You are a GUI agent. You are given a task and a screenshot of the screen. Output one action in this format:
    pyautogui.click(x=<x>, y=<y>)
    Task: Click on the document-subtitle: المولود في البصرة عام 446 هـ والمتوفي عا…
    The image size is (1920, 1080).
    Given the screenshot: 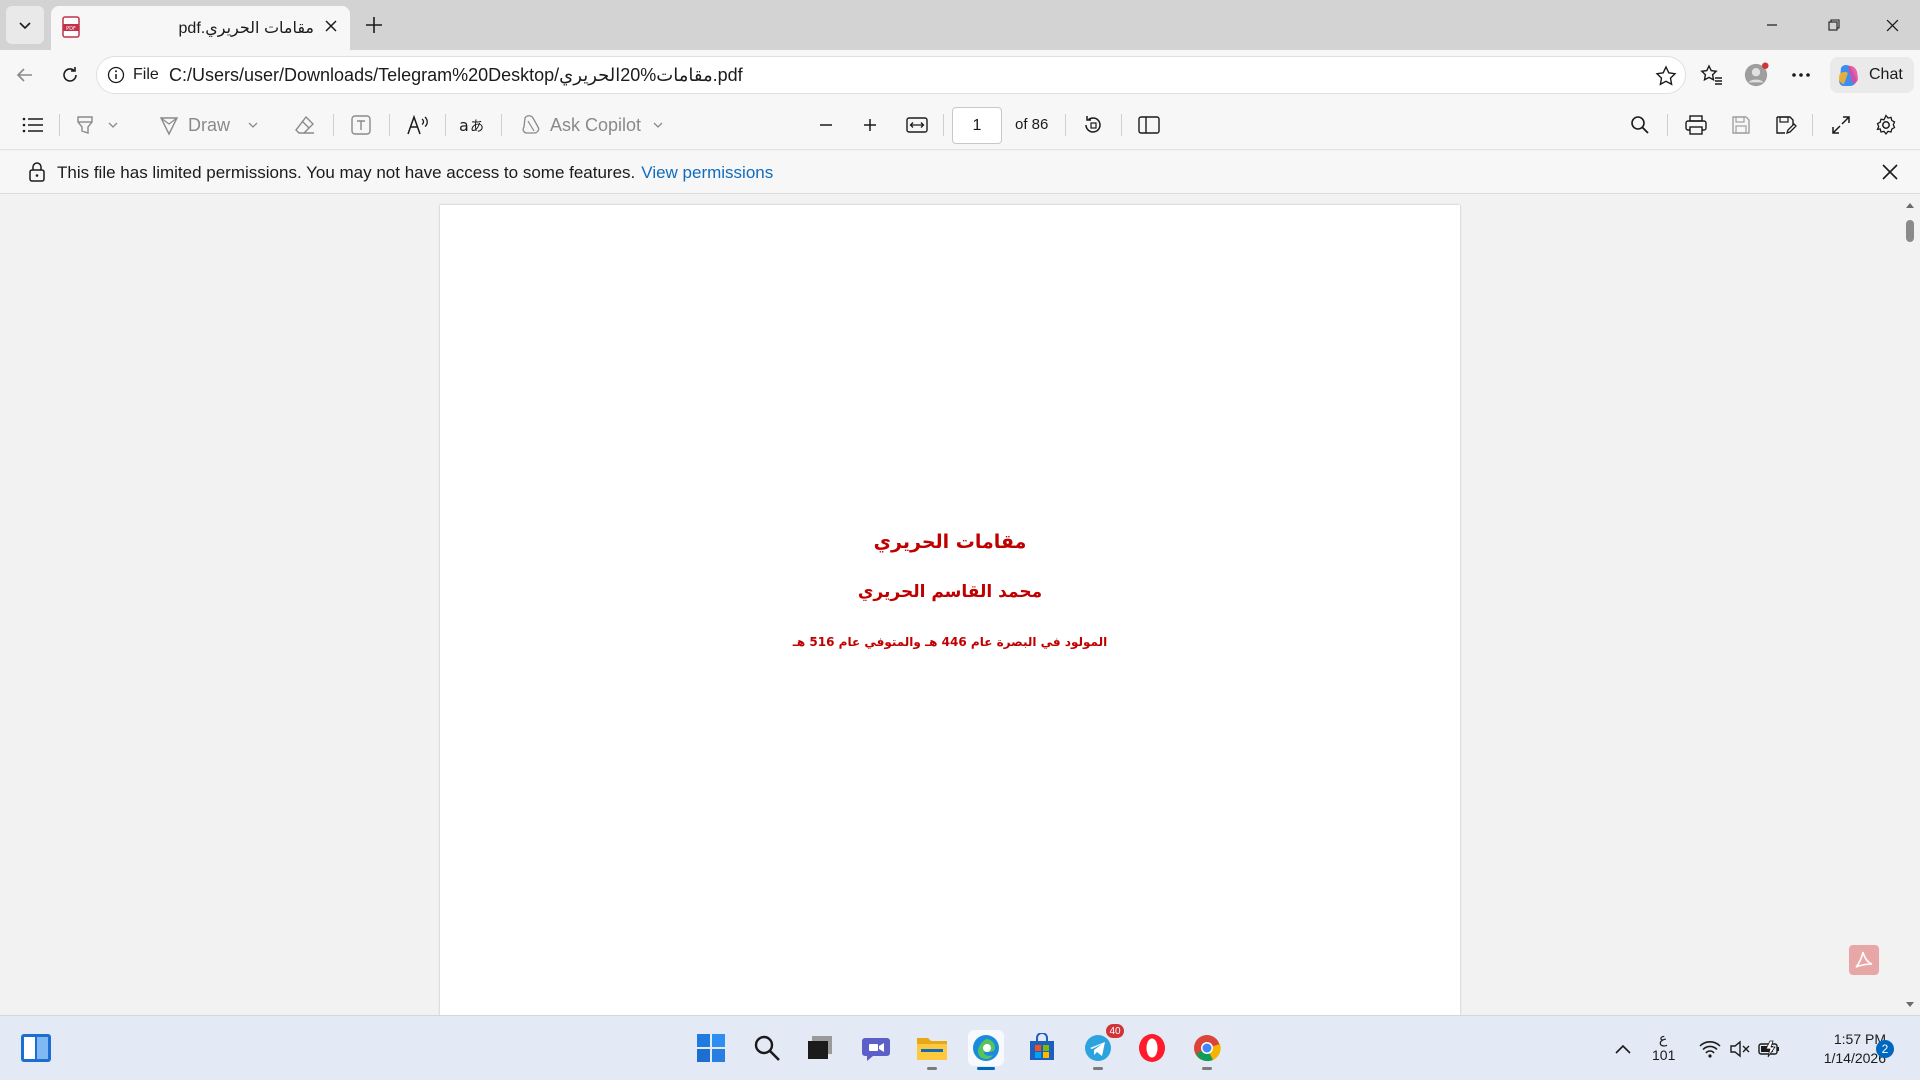 What is the action you would take?
    pyautogui.click(x=950, y=642)
    